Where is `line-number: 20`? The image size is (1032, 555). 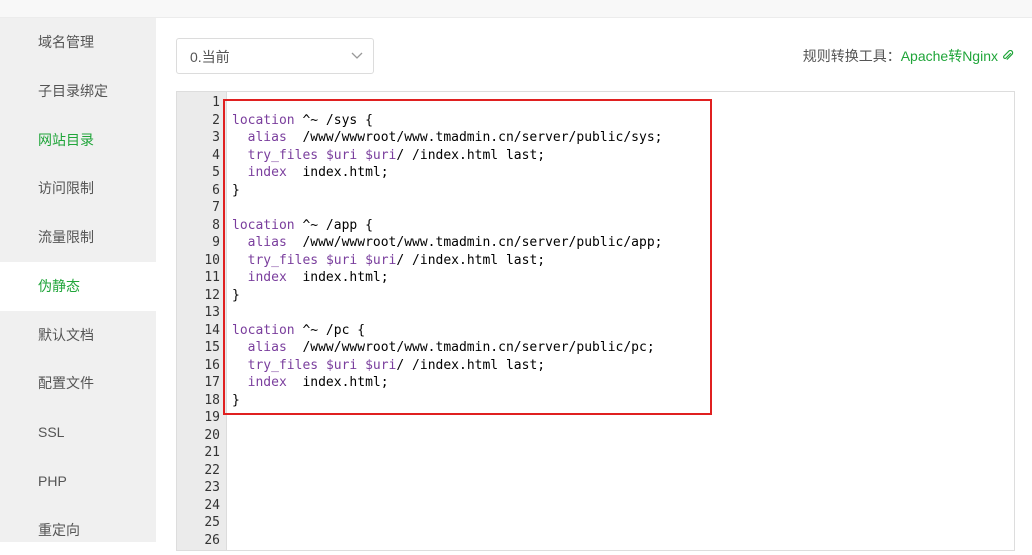 line-number: 20 is located at coordinates (212, 435).